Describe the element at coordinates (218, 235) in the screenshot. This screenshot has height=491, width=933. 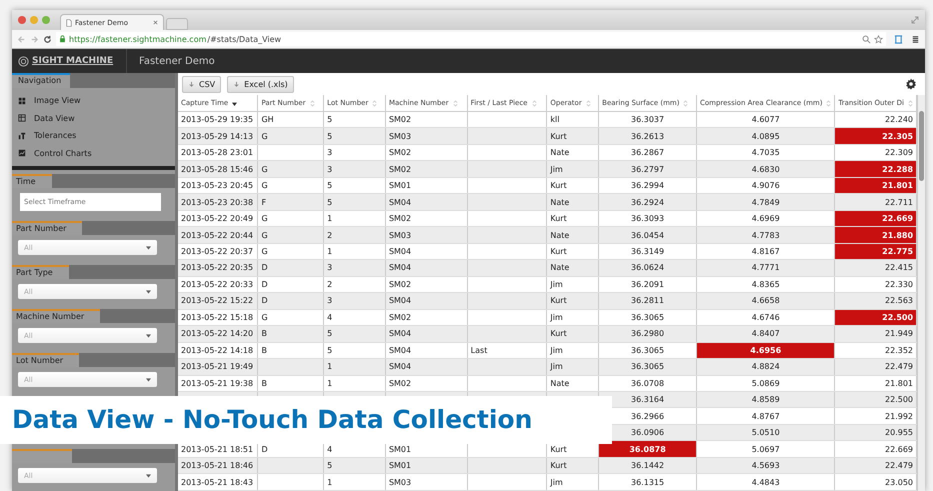
I see `table-cell: 2013-05-22 20:44` at that location.